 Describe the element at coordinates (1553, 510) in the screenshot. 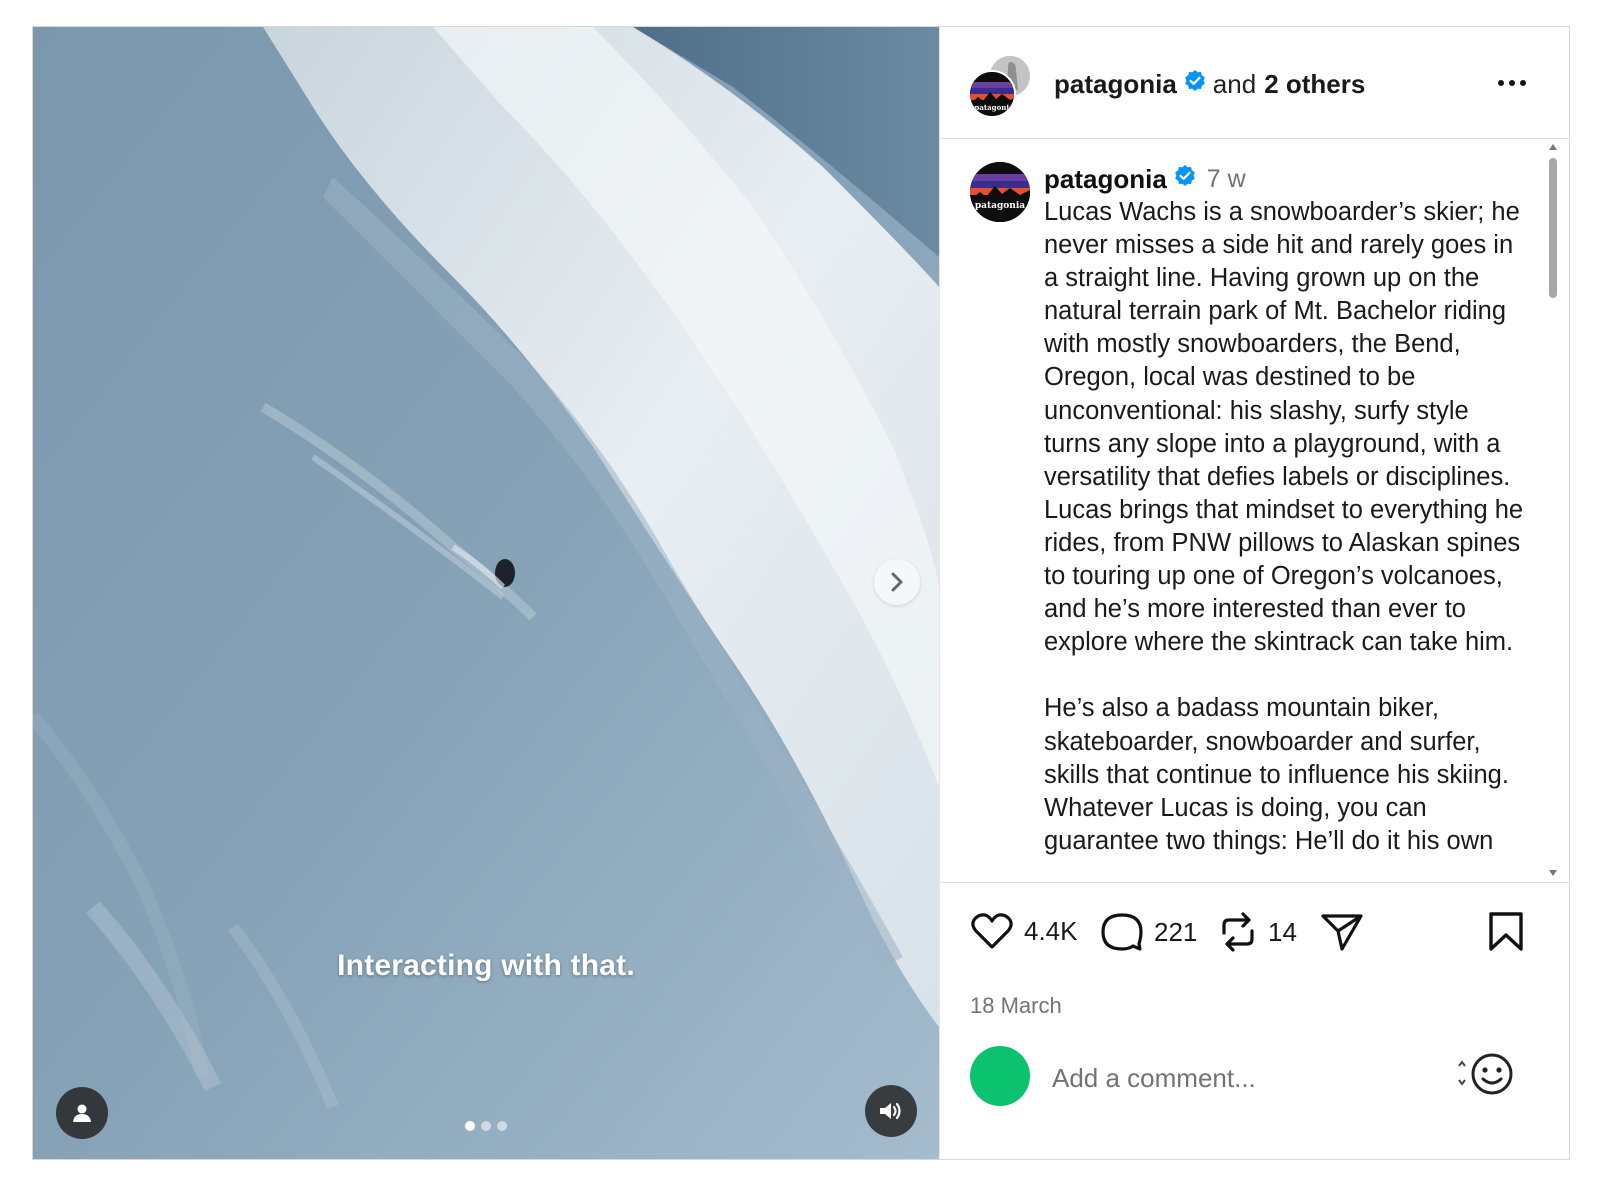

I see `comments-scrollbar` at that location.